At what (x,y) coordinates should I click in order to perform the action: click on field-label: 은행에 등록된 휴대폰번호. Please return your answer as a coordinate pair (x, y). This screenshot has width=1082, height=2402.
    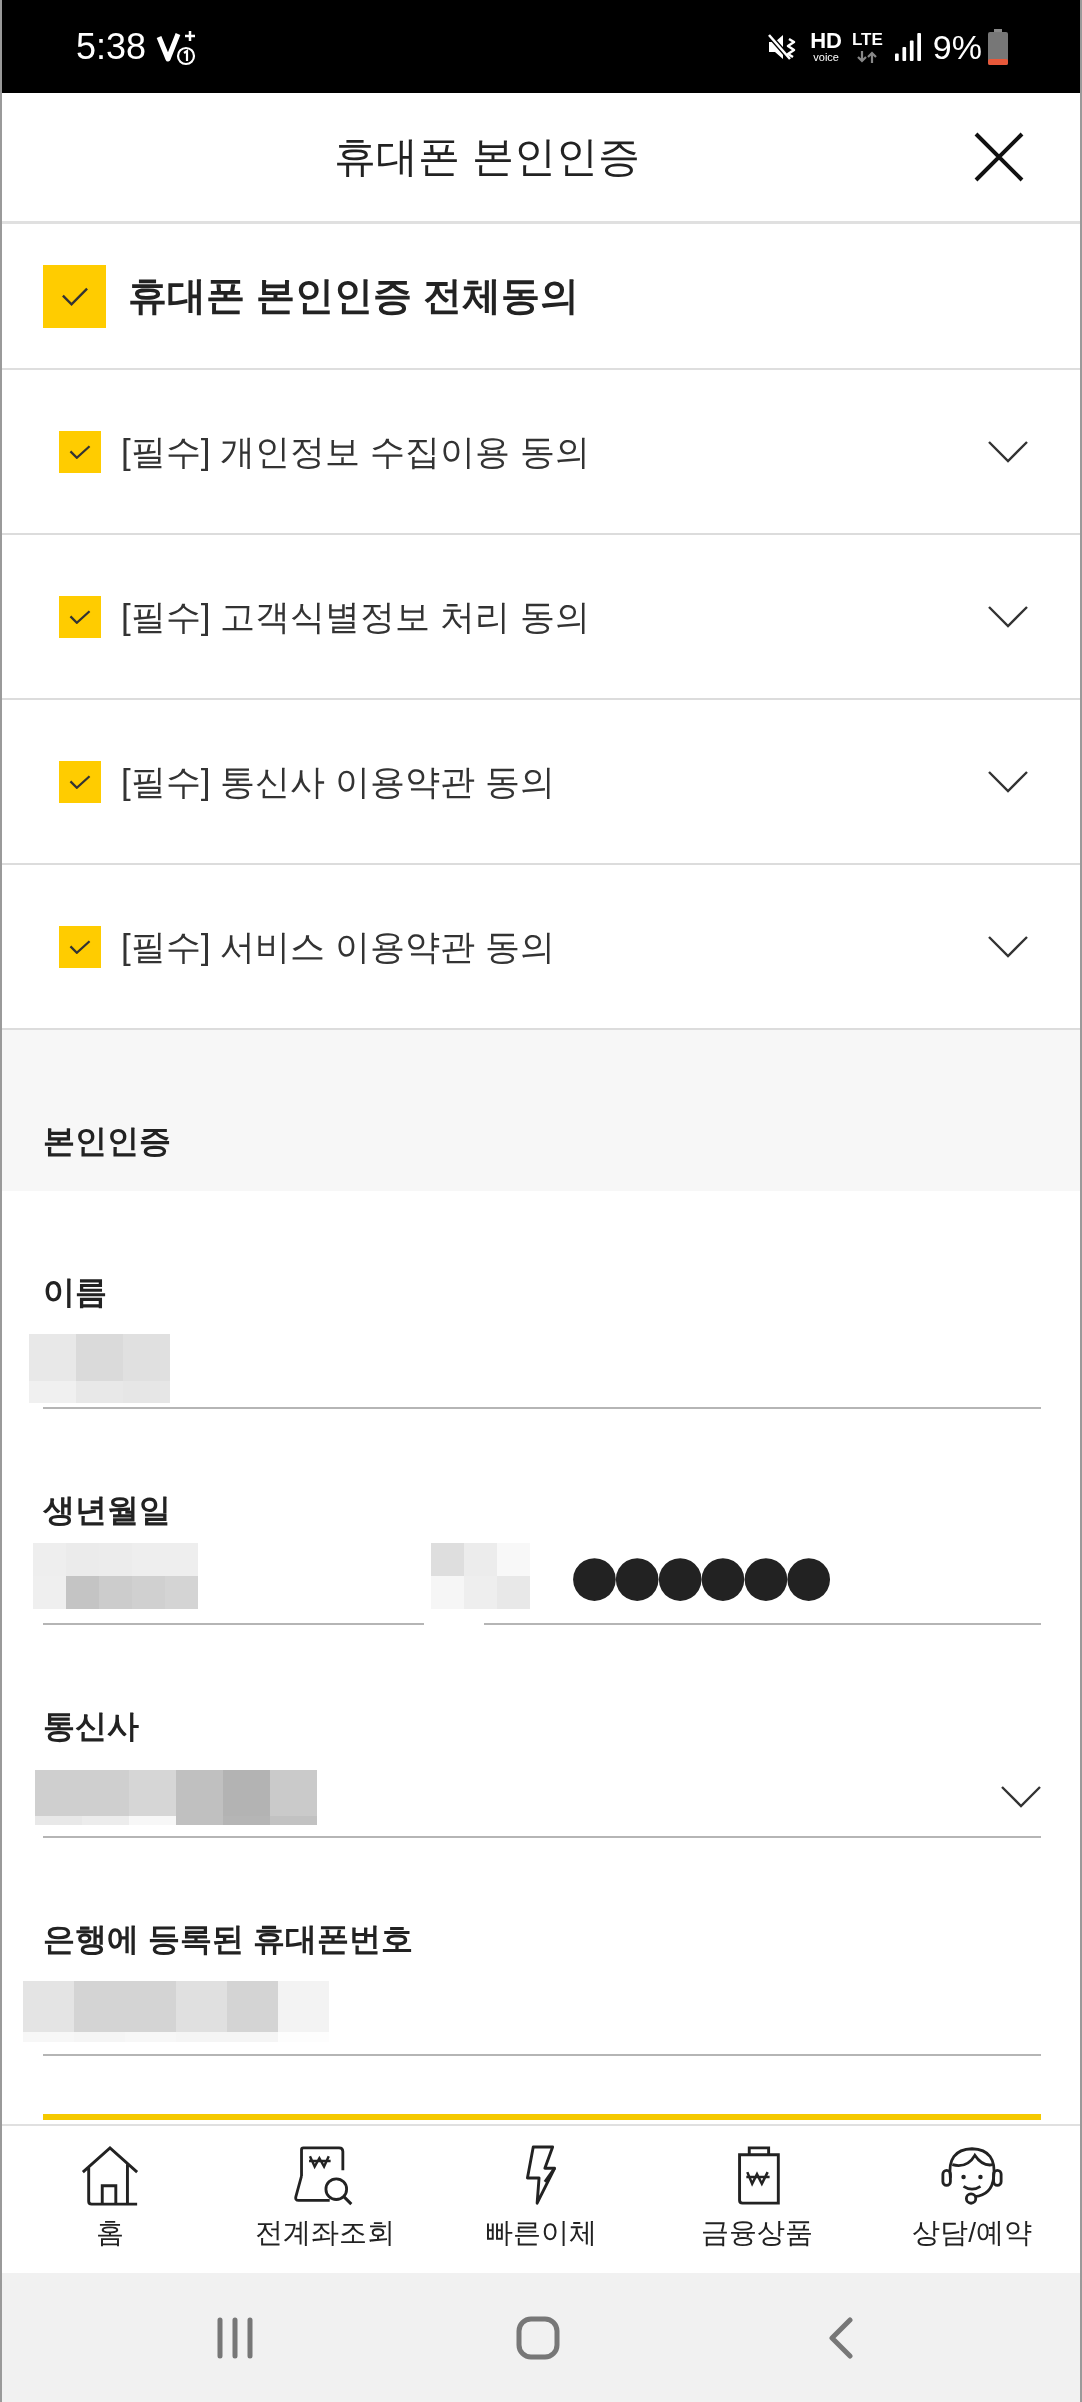
    Looking at the image, I should click on (228, 1939).